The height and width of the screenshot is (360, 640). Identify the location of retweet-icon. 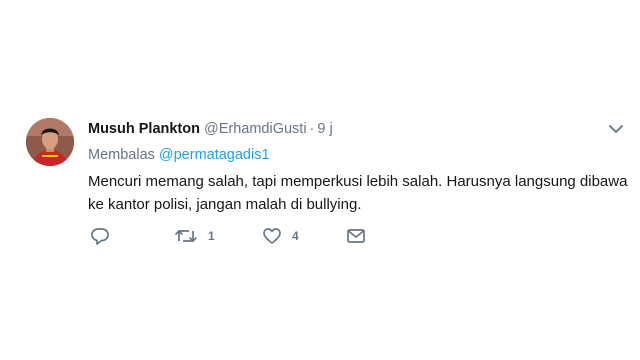
(186, 236).